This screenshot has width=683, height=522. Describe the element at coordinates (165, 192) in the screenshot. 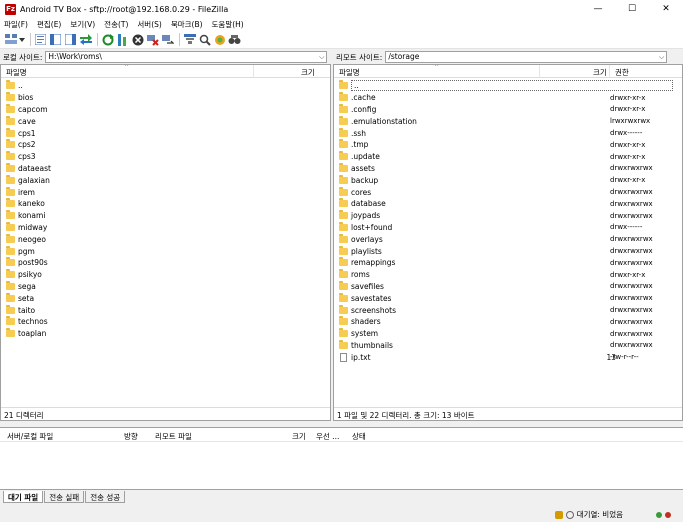

I see `table-row: irem` at that location.